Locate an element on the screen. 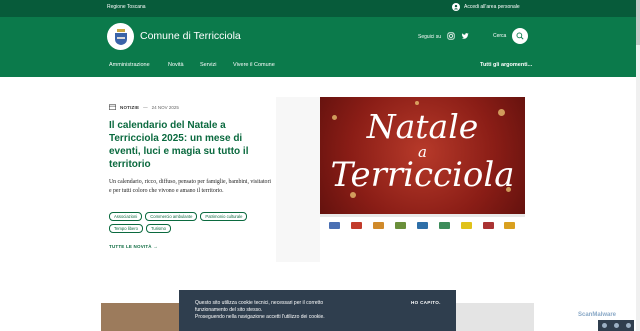 The width and height of the screenshot is (640, 331). instagram-icon is located at coordinates (451, 37).